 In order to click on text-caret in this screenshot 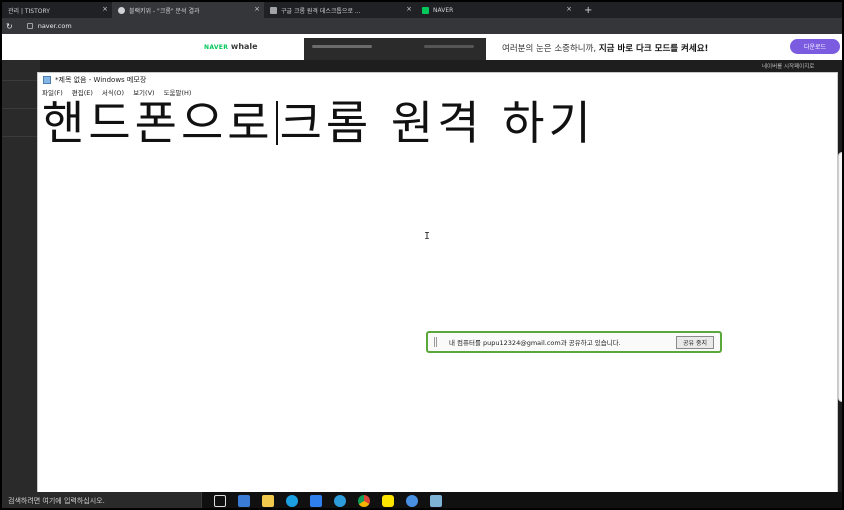, I will do `click(276, 123)`.